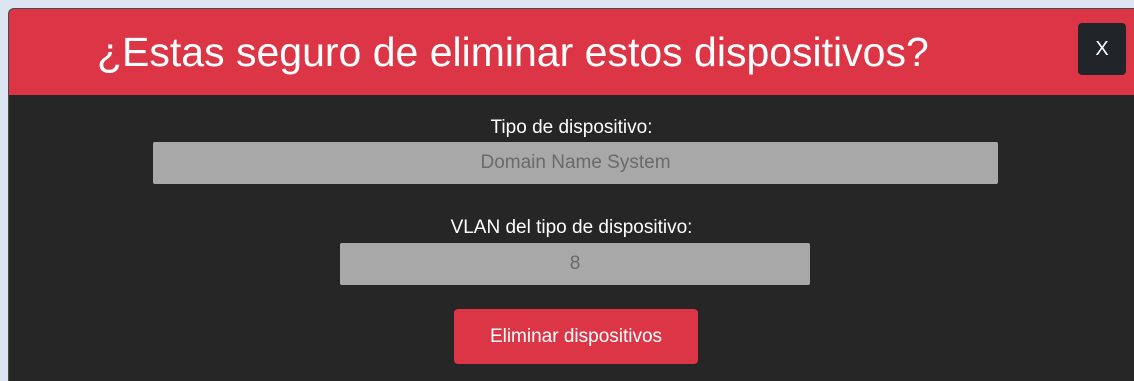  What do you see at coordinates (571, 227) in the screenshot?
I see `vlan-label: VLAN del tipo de dispositivo:` at bounding box center [571, 227].